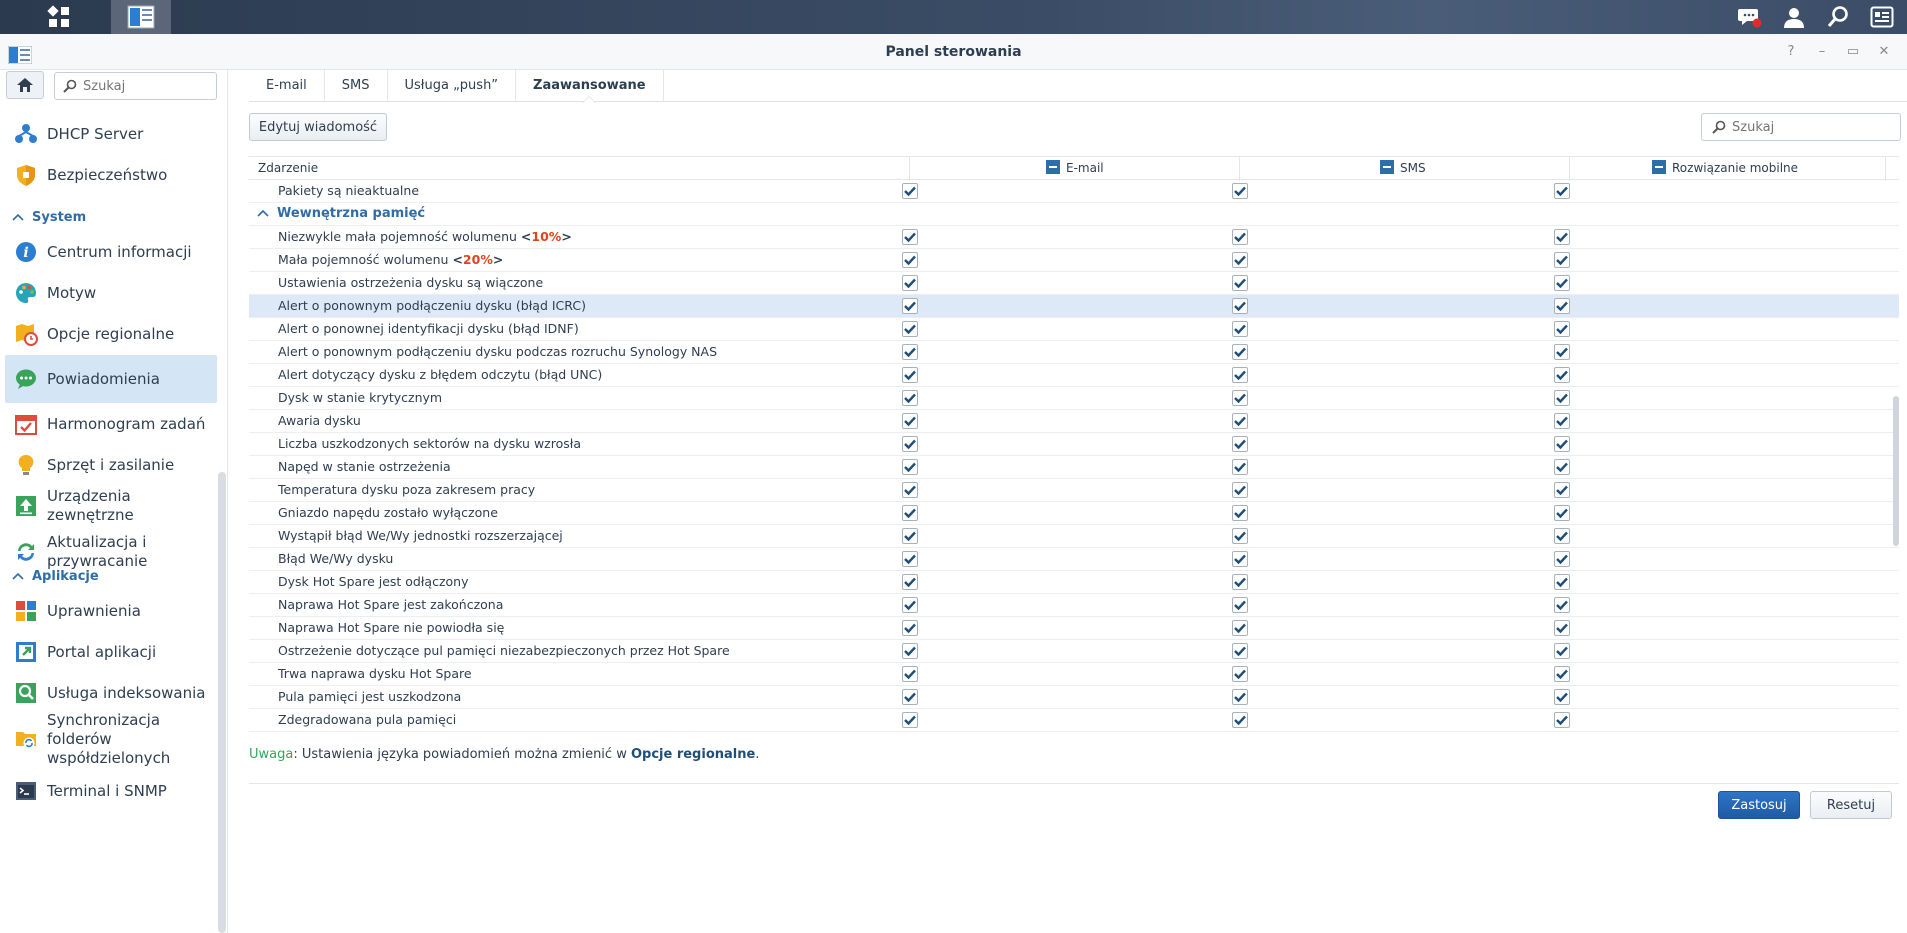  What do you see at coordinates (1074, 605) in the screenshot?
I see `table-row: Naprawa Hot Spare jest zakończona` at bounding box center [1074, 605].